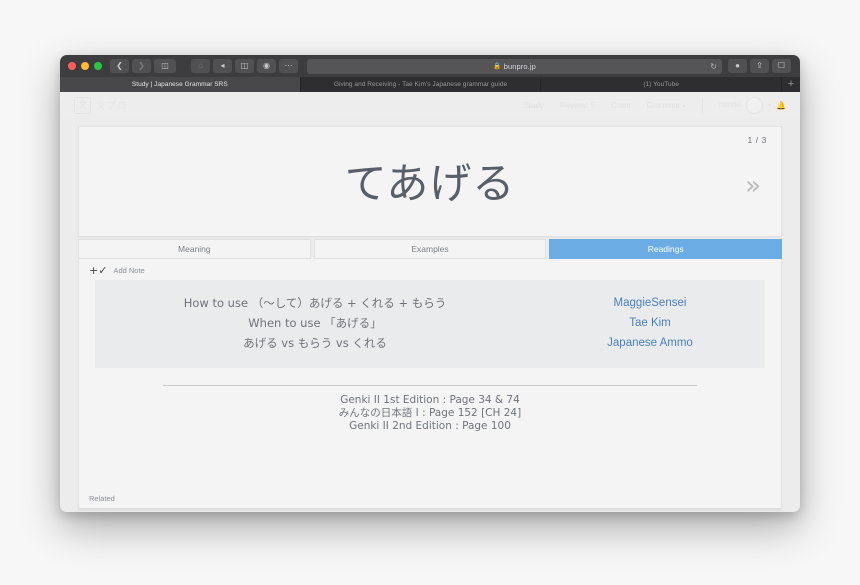 Image resolution: width=860 pixels, height=585 pixels. I want to click on browser-tab-study: Study | Japanese Grammar SRS, so click(180, 84).